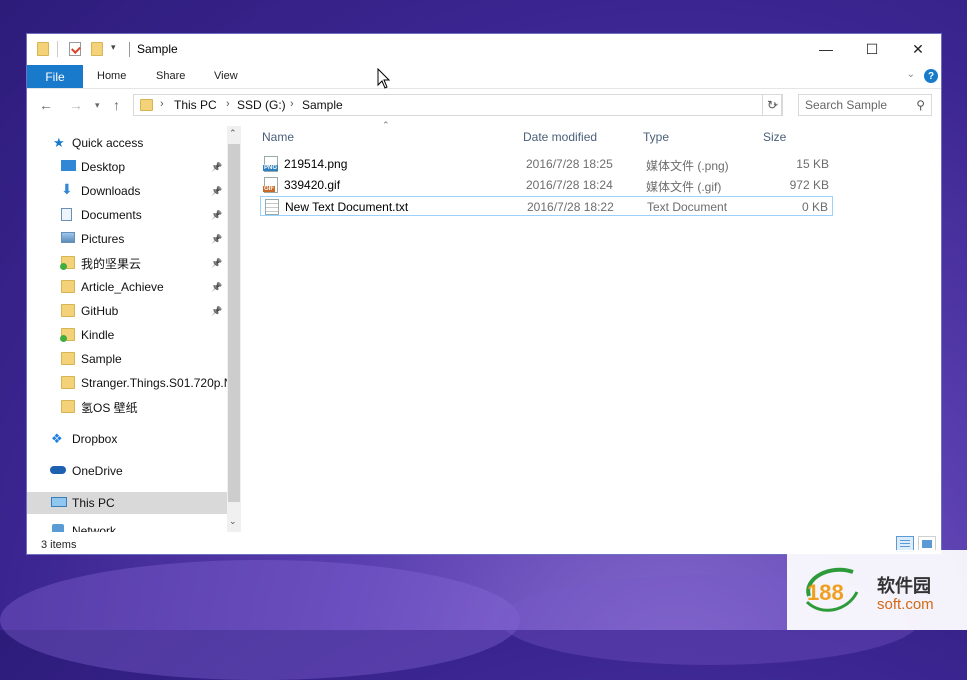  I want to click on sidebar-item: Desktop 📌, so click(127, 167).